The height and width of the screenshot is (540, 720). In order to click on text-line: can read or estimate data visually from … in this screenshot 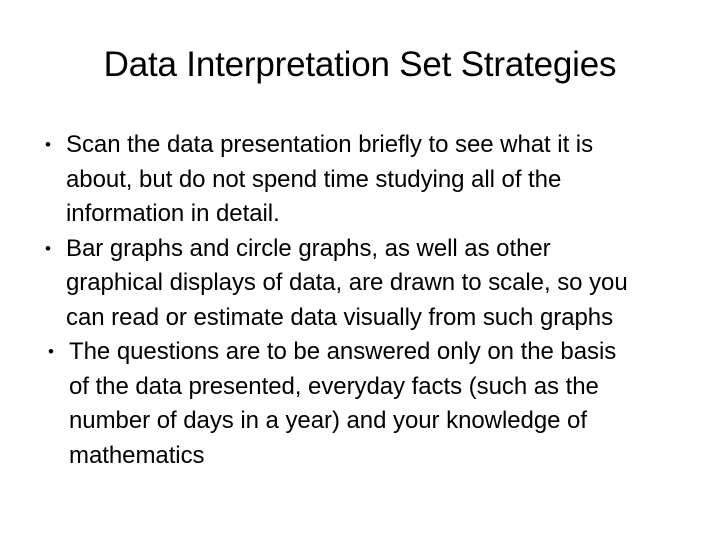, I will do `click(340, 317)`.